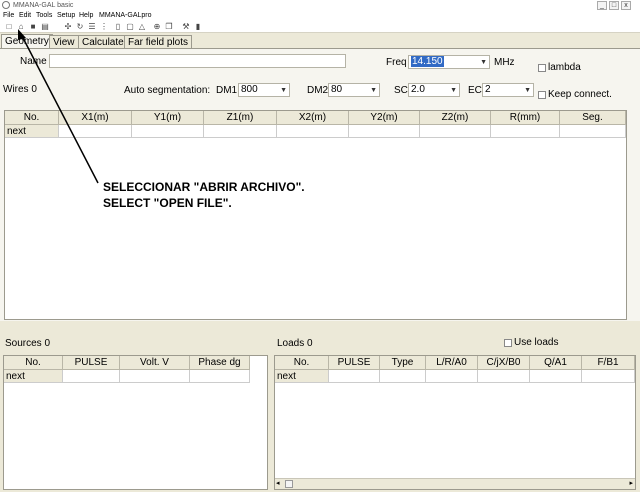 This screenshot has width=640, height=492. I want to click on use-loads-label: Use loads, so click(536, 342).